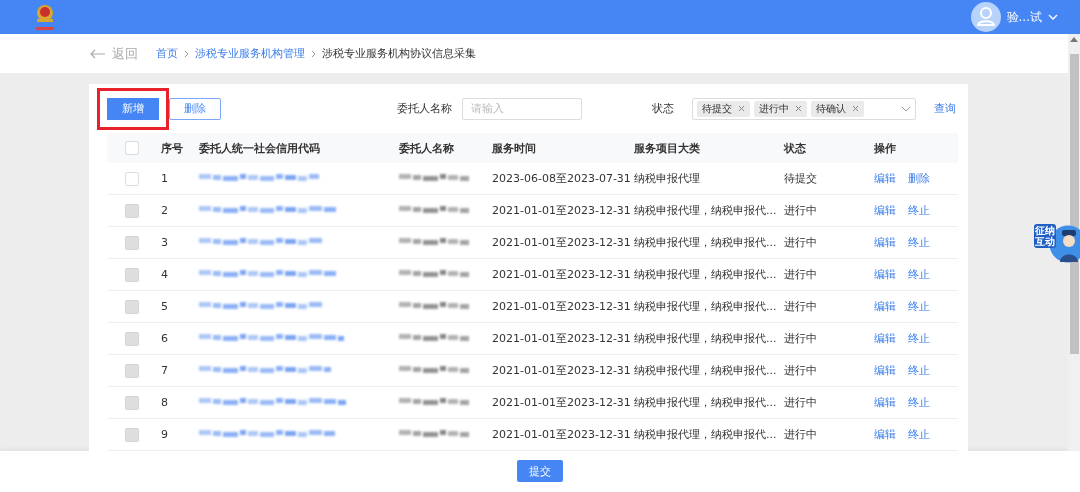 This screenshot has width=1080, height=492. Describe the element at coordinates (132, 178) in the screenshot. I see `row-checkbox` at that location.